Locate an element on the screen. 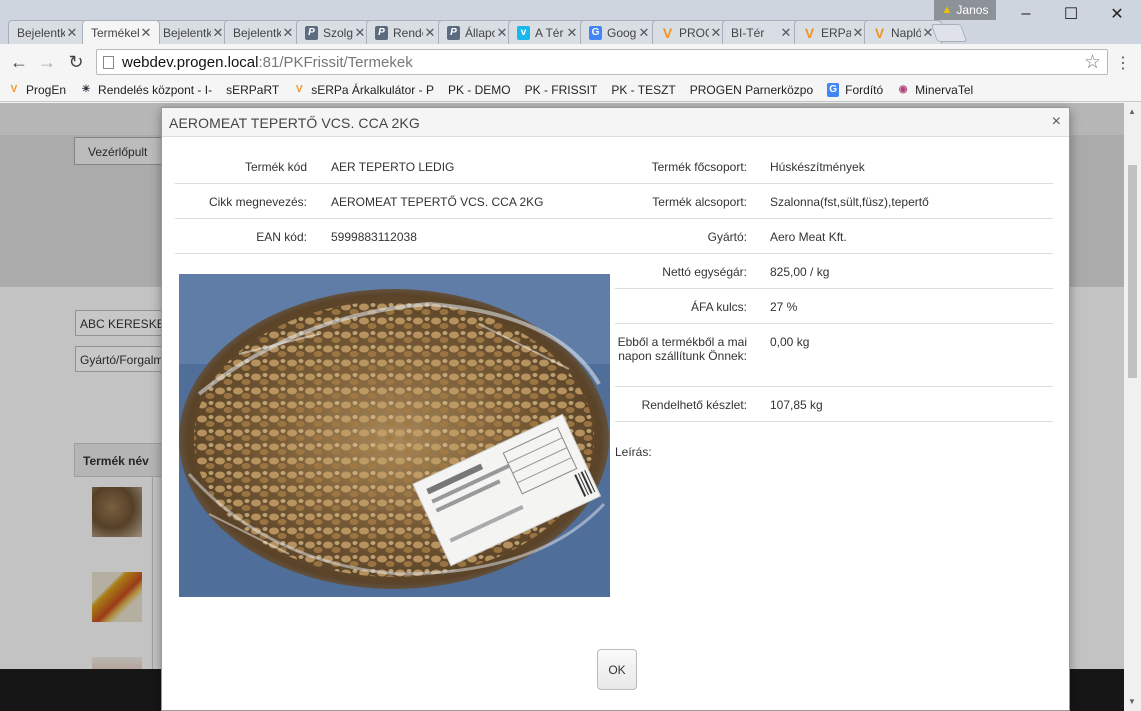  bookmark-item: PK - TESZT is located at coordinates (338, 138).